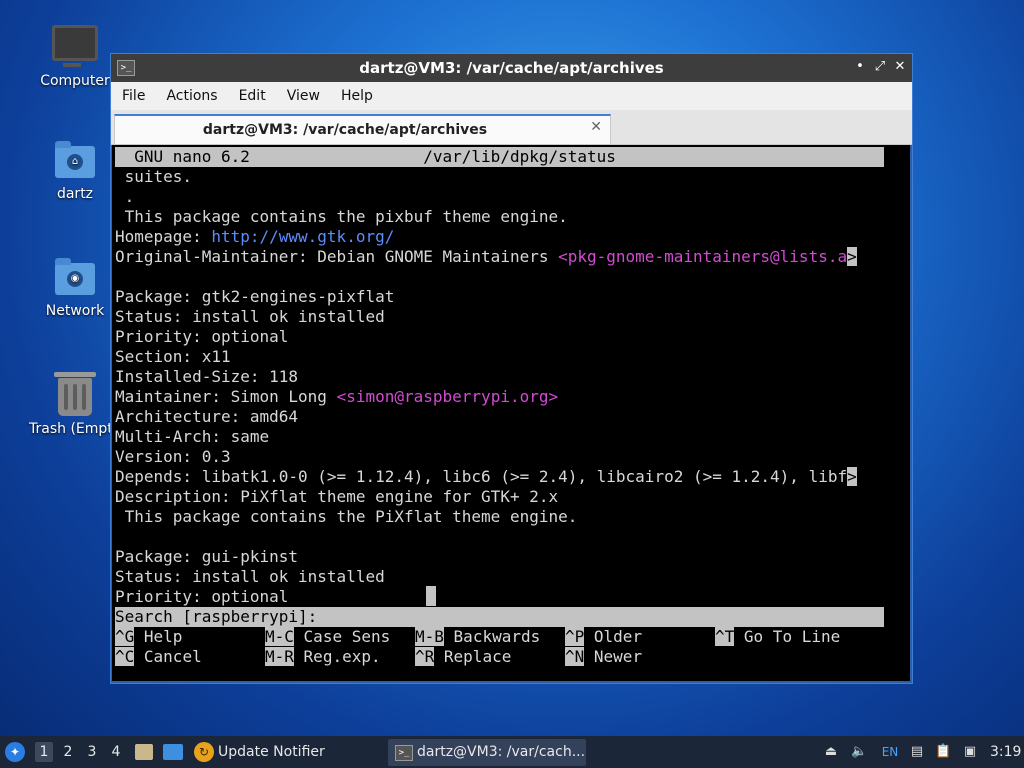  I want to click on workspace-4: 4, so click(116, 752).